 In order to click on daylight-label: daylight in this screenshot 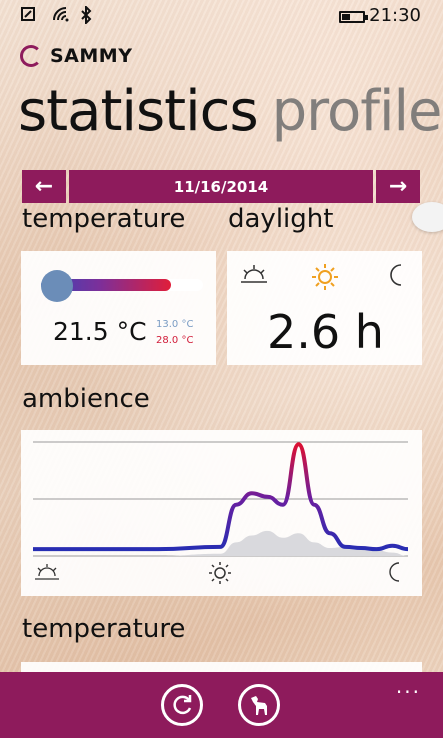, I will do `click(281, 219)`.